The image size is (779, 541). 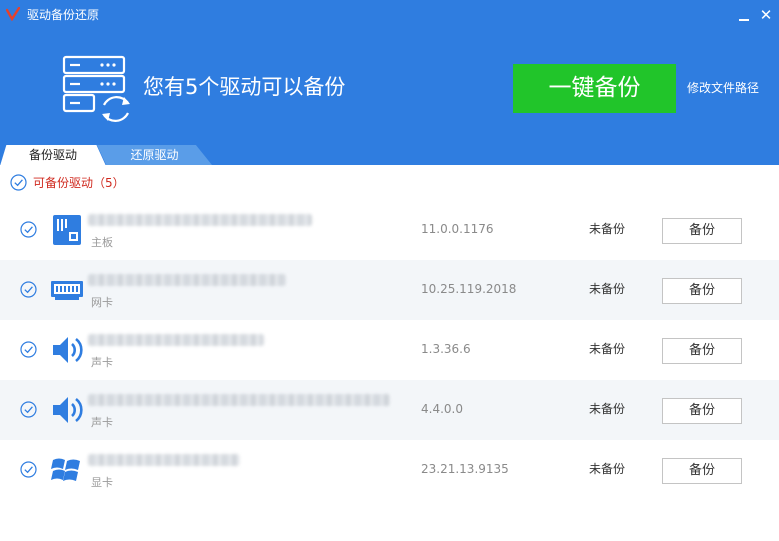 What do you see at coordinates (744, 15) in the screenshot?
I see `minimize-button` at bounding box center [744, 15].